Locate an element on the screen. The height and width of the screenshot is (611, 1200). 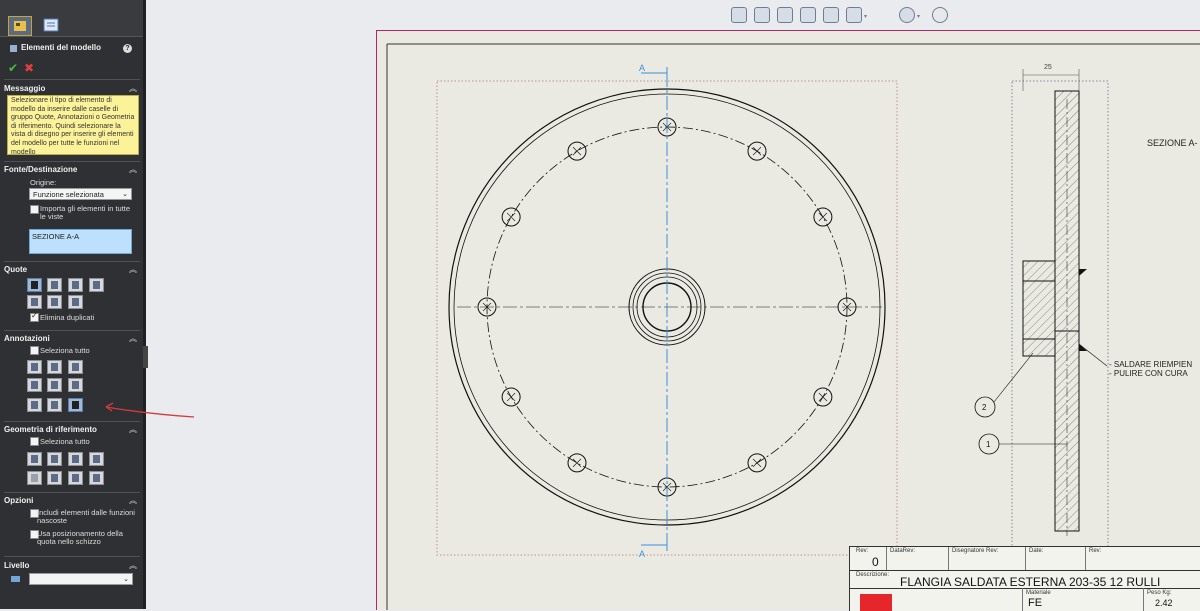
model-items-icon is located at coordinates (13, 48).